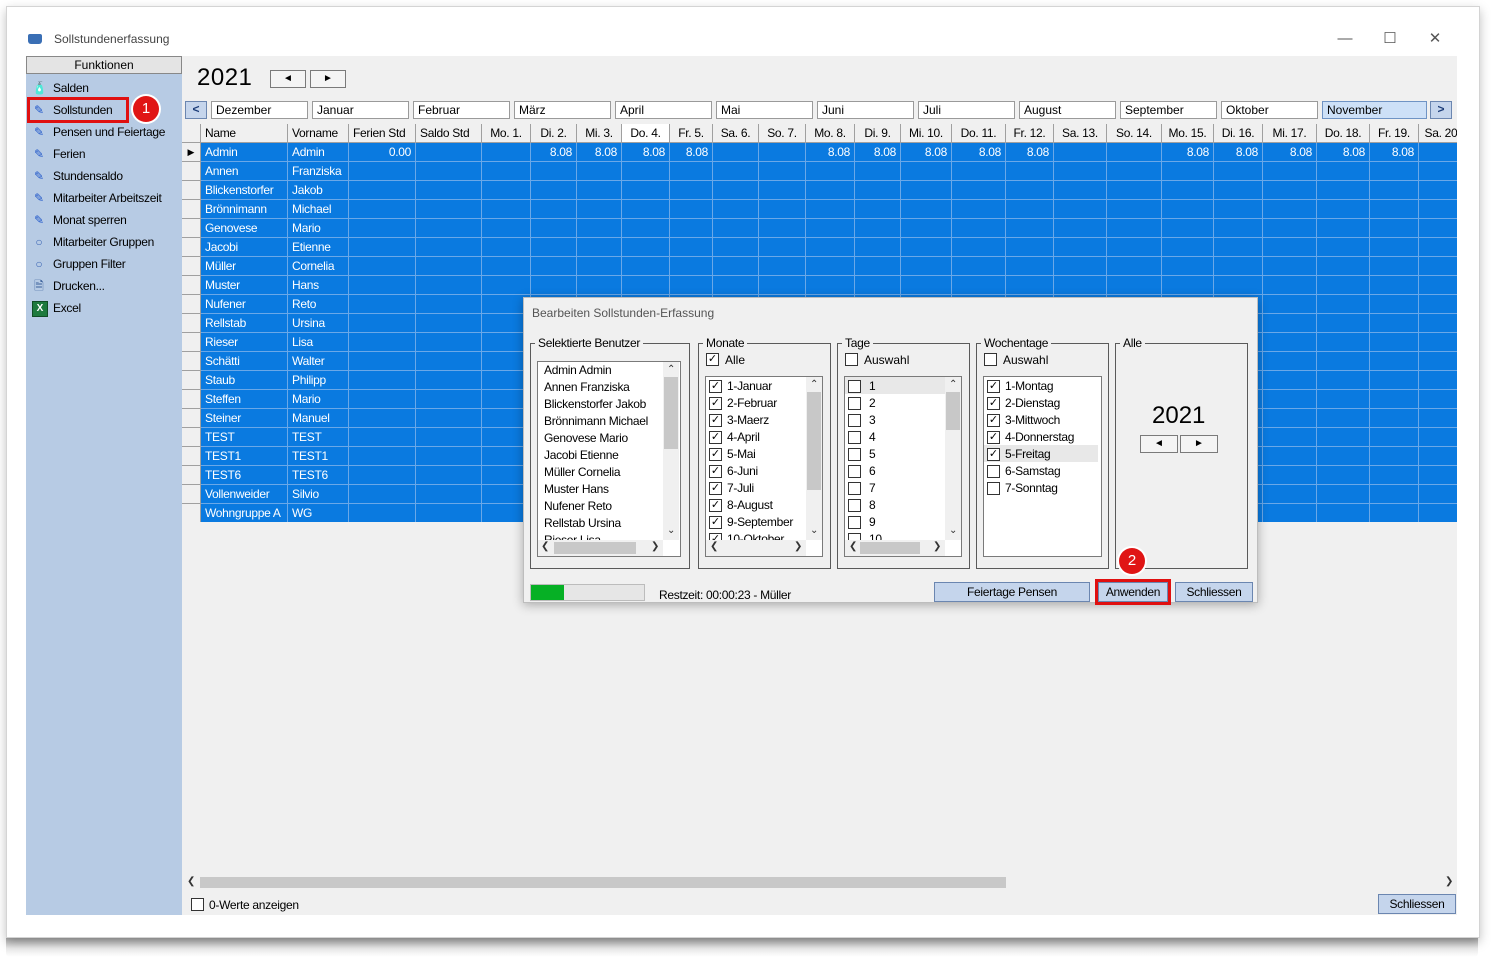 The image size is (1491, 964). Describe the element at coordinates (105, 198) in the screenshot. I see `sidebar-item-mitarbeiter-arbeitszeit: ✎ Mitarbeiter Arbeitszeit` at that location.